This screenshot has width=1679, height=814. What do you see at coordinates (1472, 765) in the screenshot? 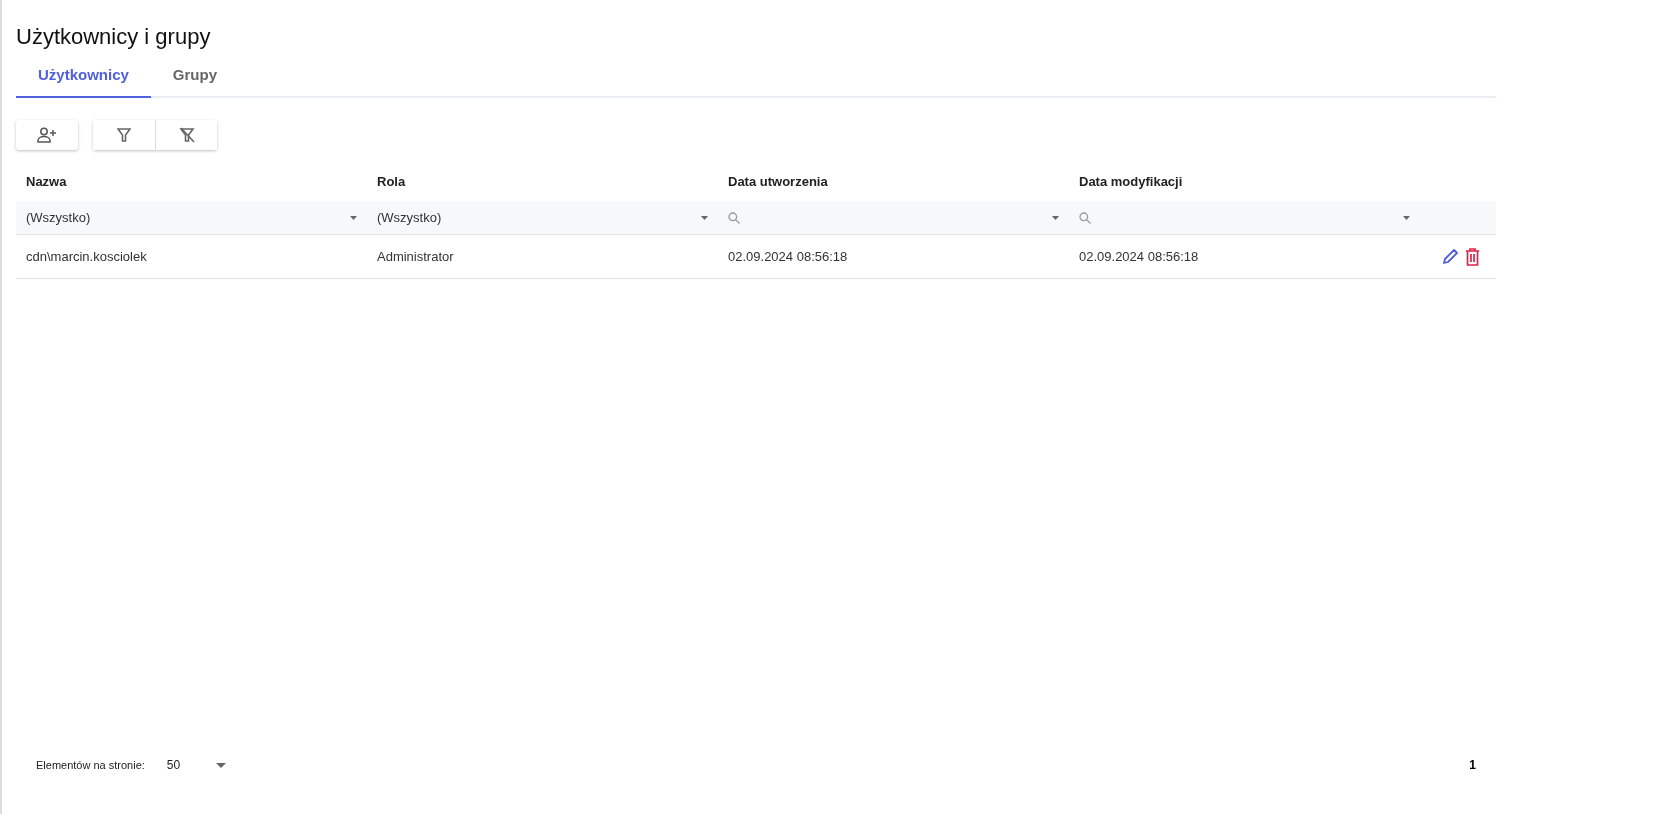
I see `page-number-button: 1` at bounding box center [1472, 765].